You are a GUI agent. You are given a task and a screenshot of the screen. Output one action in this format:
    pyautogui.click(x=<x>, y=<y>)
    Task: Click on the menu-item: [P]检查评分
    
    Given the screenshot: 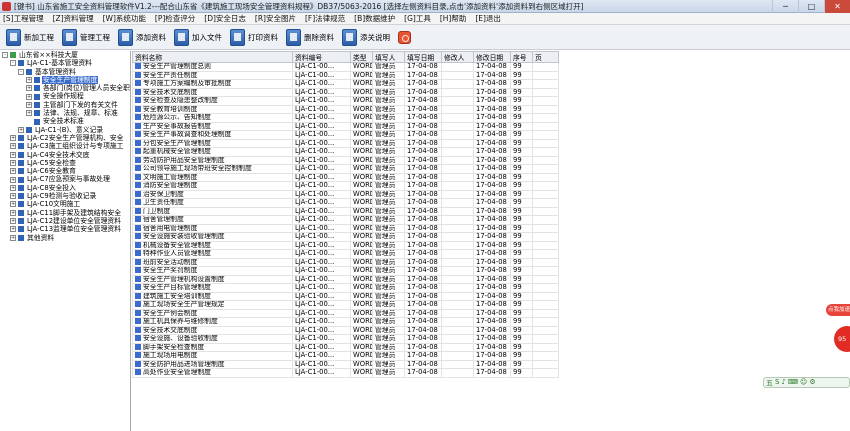 What is the action you would take?
    pyautogui.click(x=175, y=18)
    